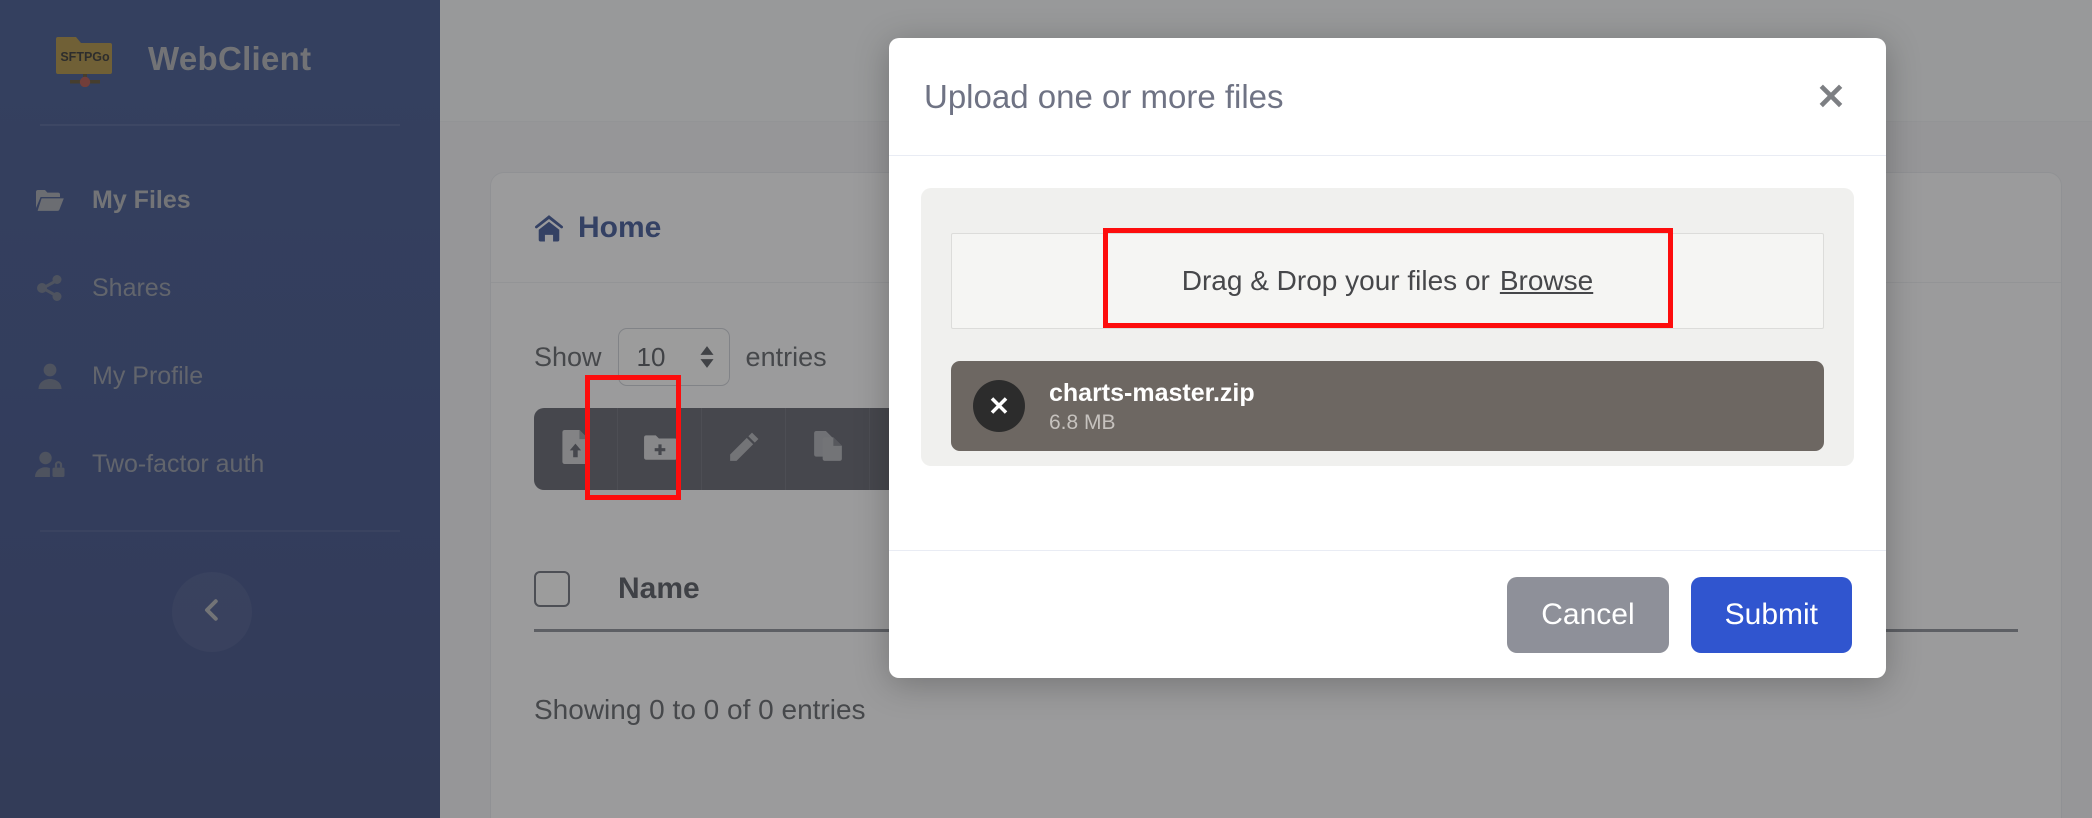 This screenshot has height=818, width=2092. I want to click on file-size: 6.8 MB, so click(1082, 422).